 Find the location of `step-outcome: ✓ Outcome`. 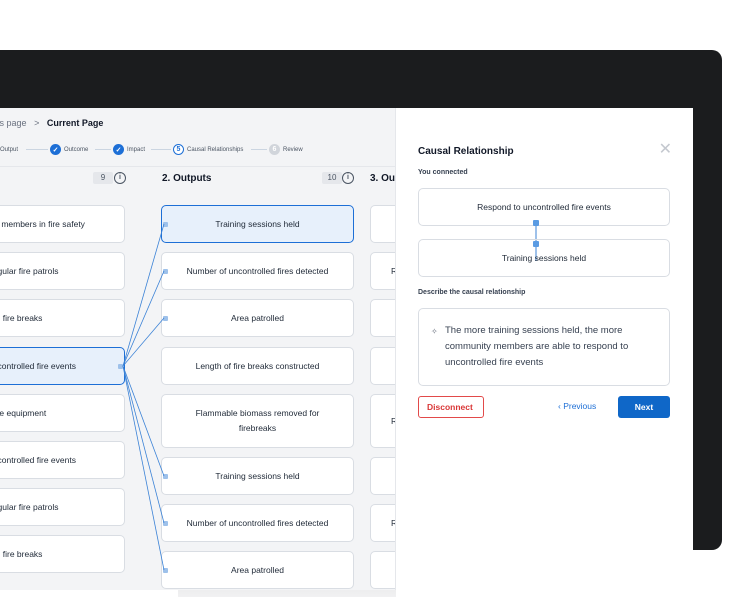

step-outcome: ✓ Outcome is located at coordinates (69, 149).